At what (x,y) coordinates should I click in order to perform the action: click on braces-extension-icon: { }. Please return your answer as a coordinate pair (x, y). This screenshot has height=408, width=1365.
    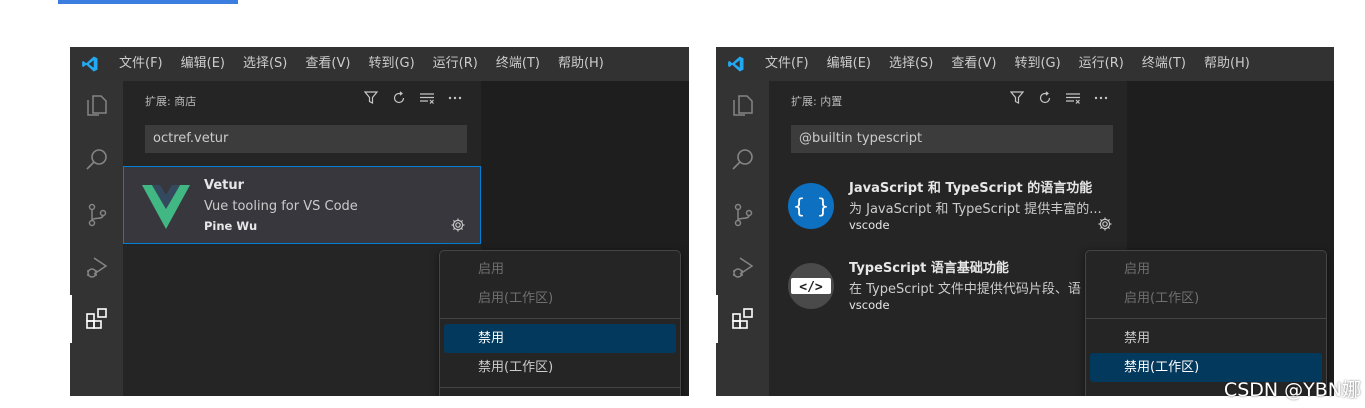
    Looking at the image, I should click on (811, 206).